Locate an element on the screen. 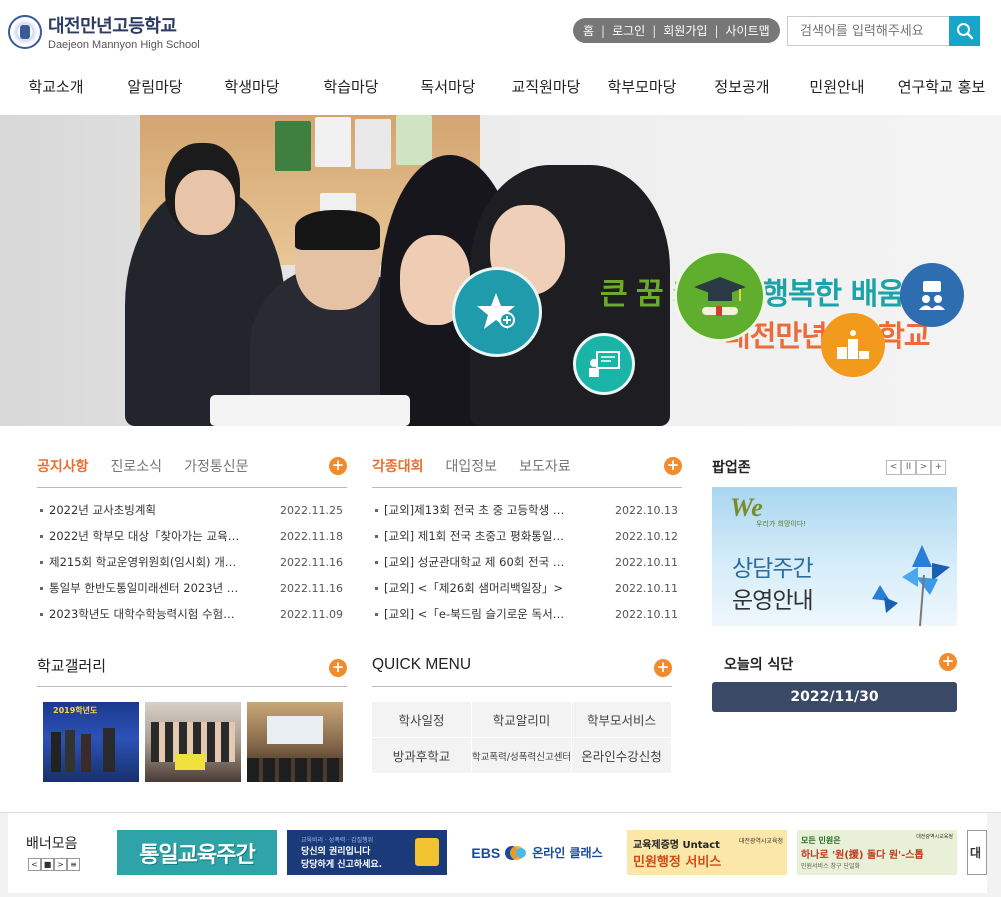 The width and height of the screenshot is (1001, 897). school-name-en: Daejeon Mannyon High School is located at coordinates (124, 45).